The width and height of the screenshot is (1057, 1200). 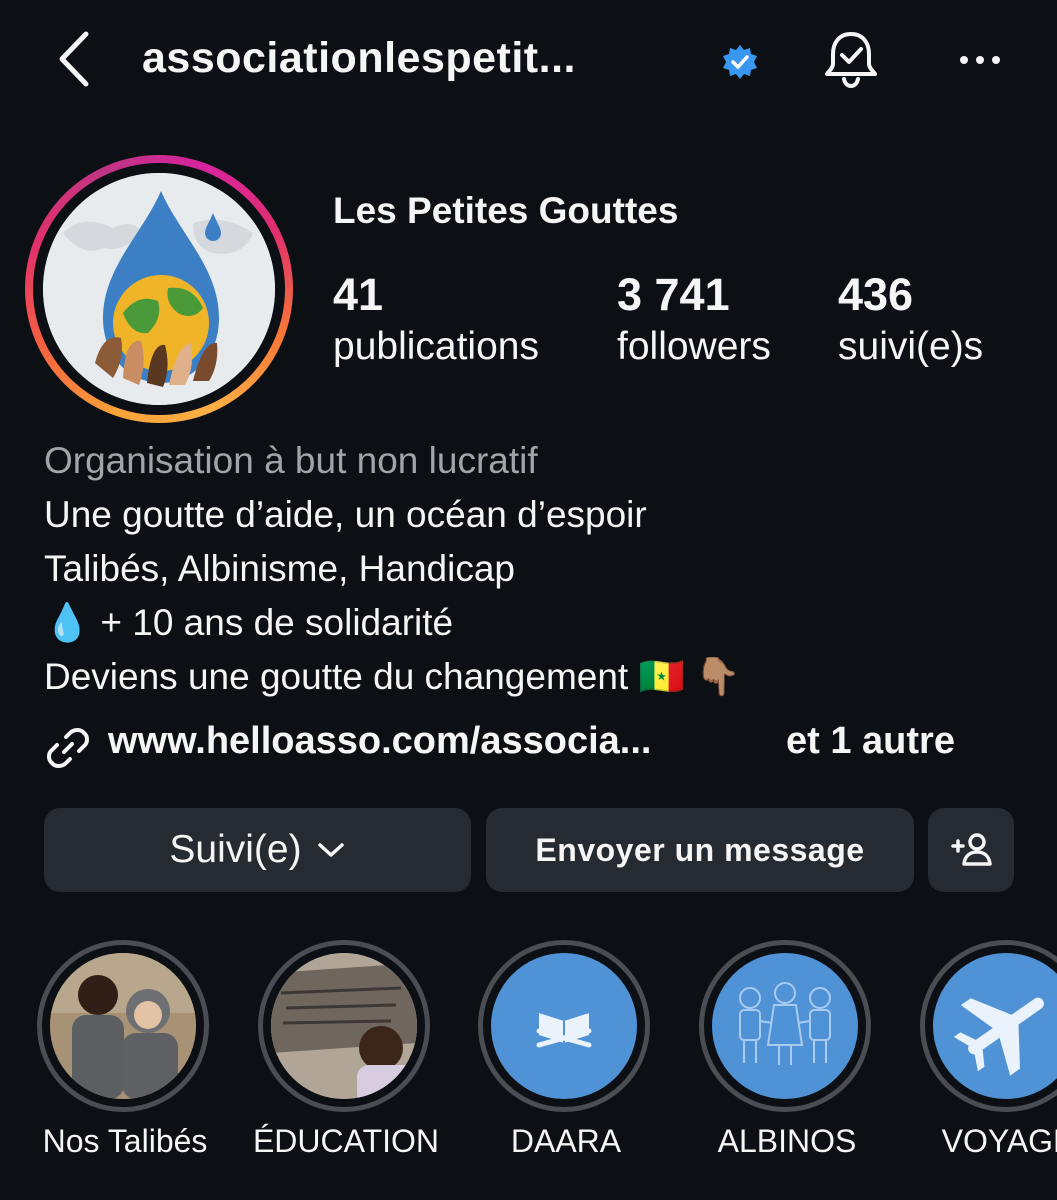 What do you see at coordinates (851, 59) in the screenshot?
I see `bell-check-icon` at bounding box center [851, 59].